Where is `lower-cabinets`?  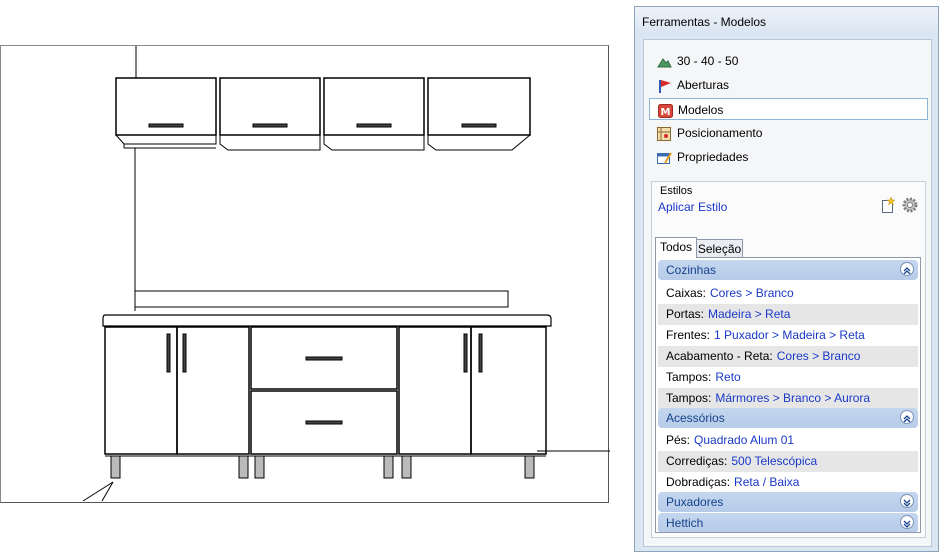 lower-cabinets is located at coordinates (325, 391).